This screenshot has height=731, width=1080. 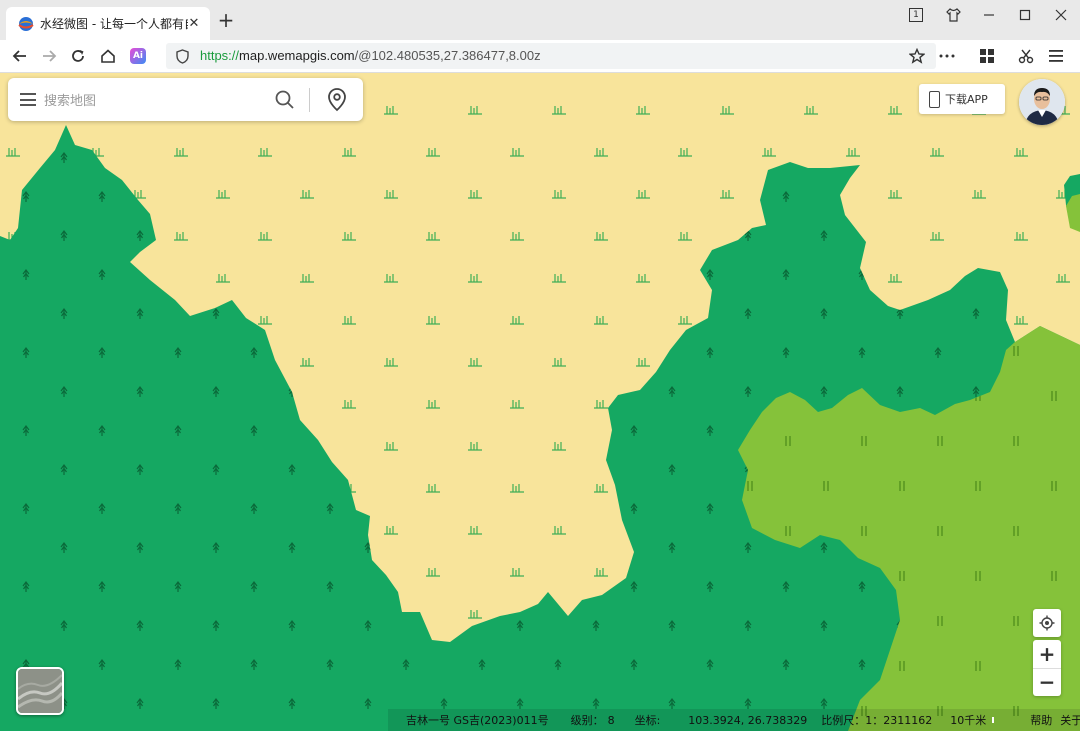 What do you see at coordinates (1026, 56) in the screenshot?
I see `scissors-icon` at bounding box center [1026, 56].